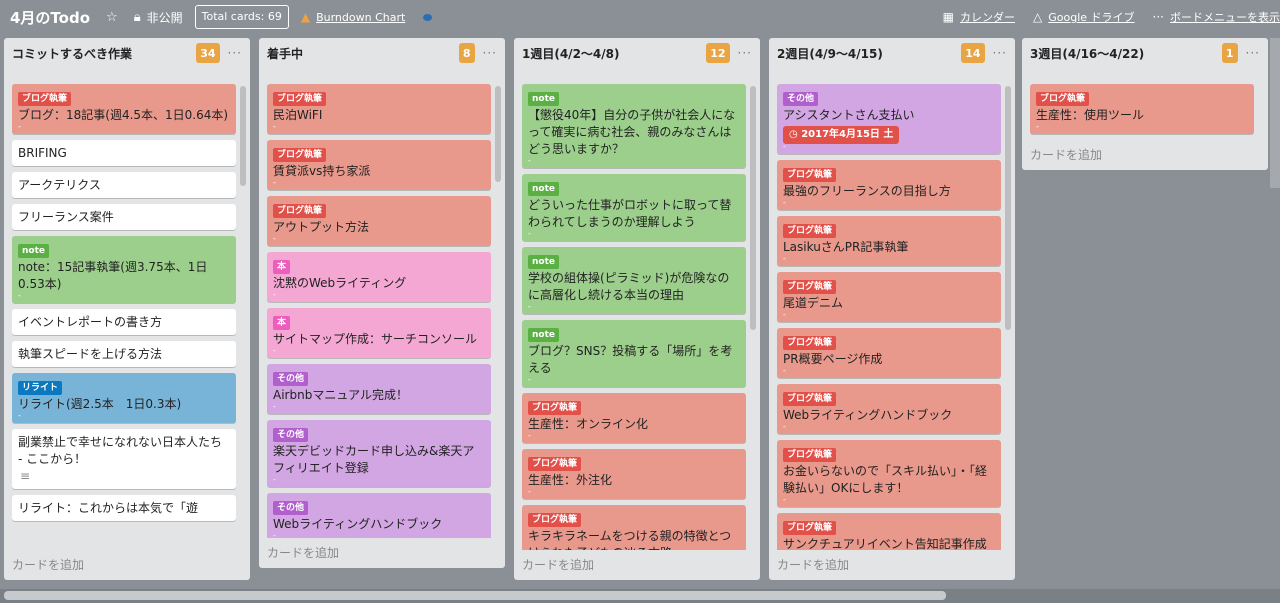  What do you see at coordinates (50, 17) in the screenshot?
I see `board-title: 4月のTodo` at bounding box center [50, 17].